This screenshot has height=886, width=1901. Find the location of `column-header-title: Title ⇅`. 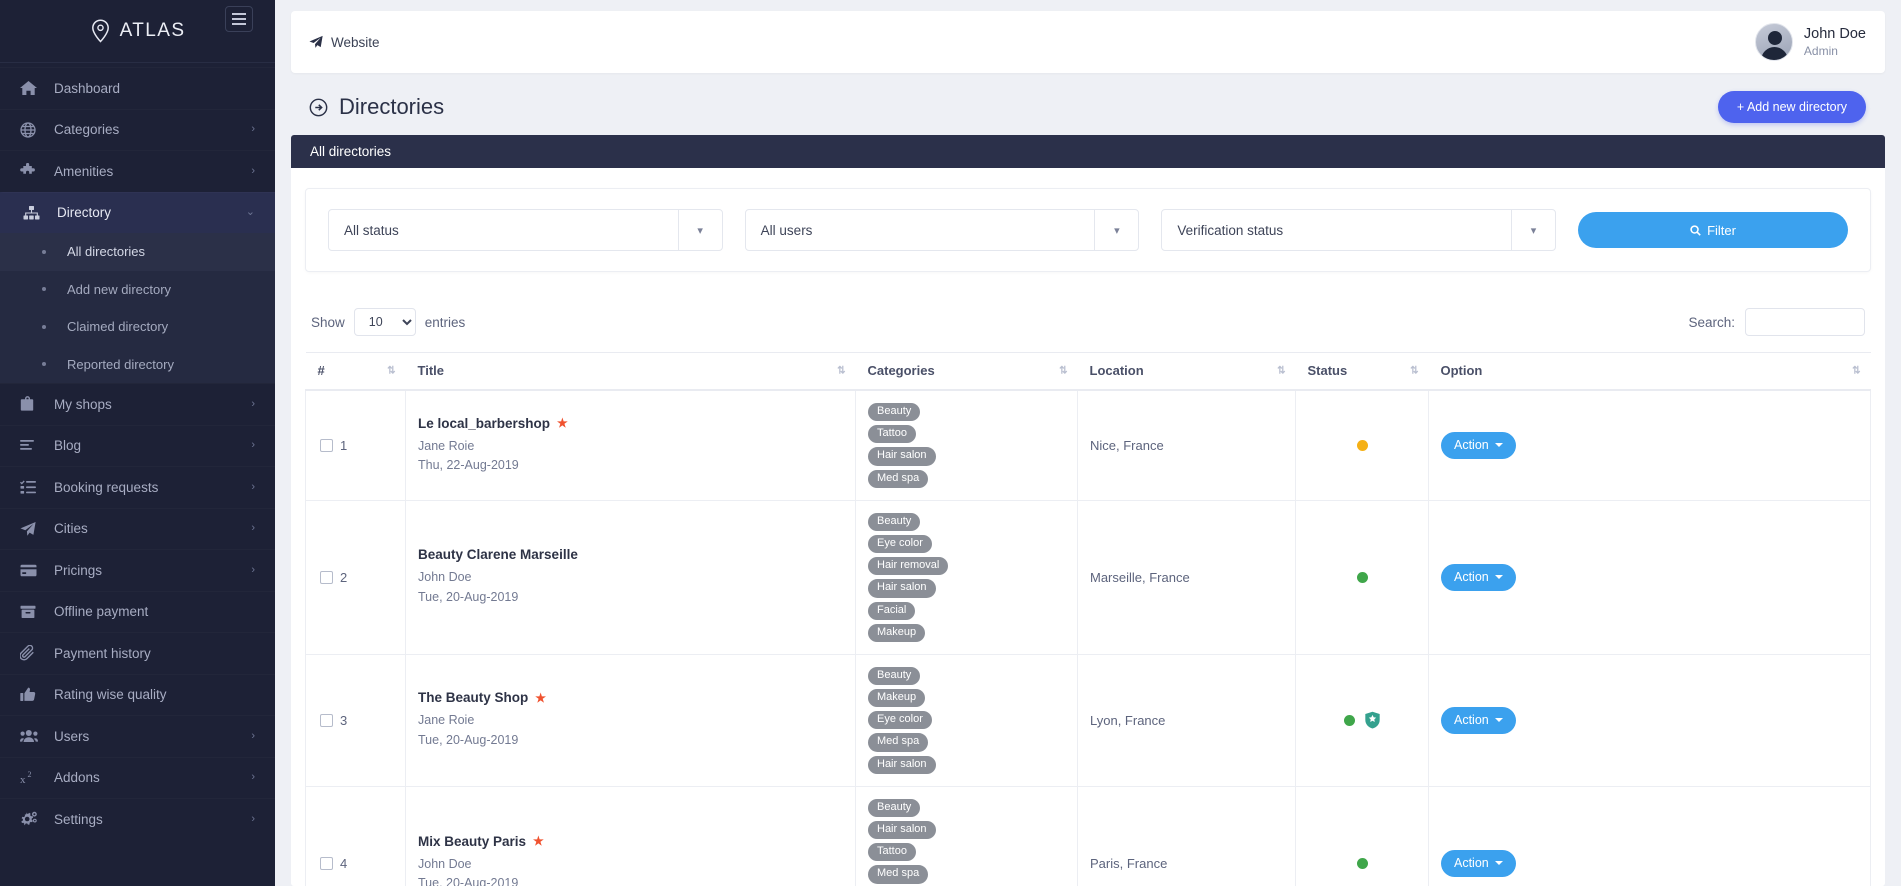

column-header-title: Title ⇅ is located at coordinates (630, 371).